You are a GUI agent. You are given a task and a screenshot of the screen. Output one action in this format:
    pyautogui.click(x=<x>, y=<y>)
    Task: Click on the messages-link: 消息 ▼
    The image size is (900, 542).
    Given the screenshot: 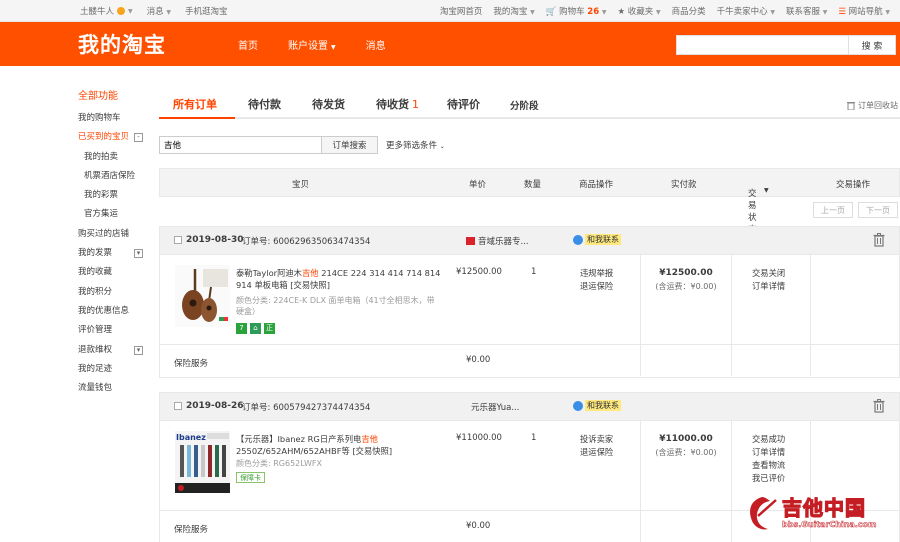 What is the action you would take?
    pyautogui.click(x=159, y=11)
    